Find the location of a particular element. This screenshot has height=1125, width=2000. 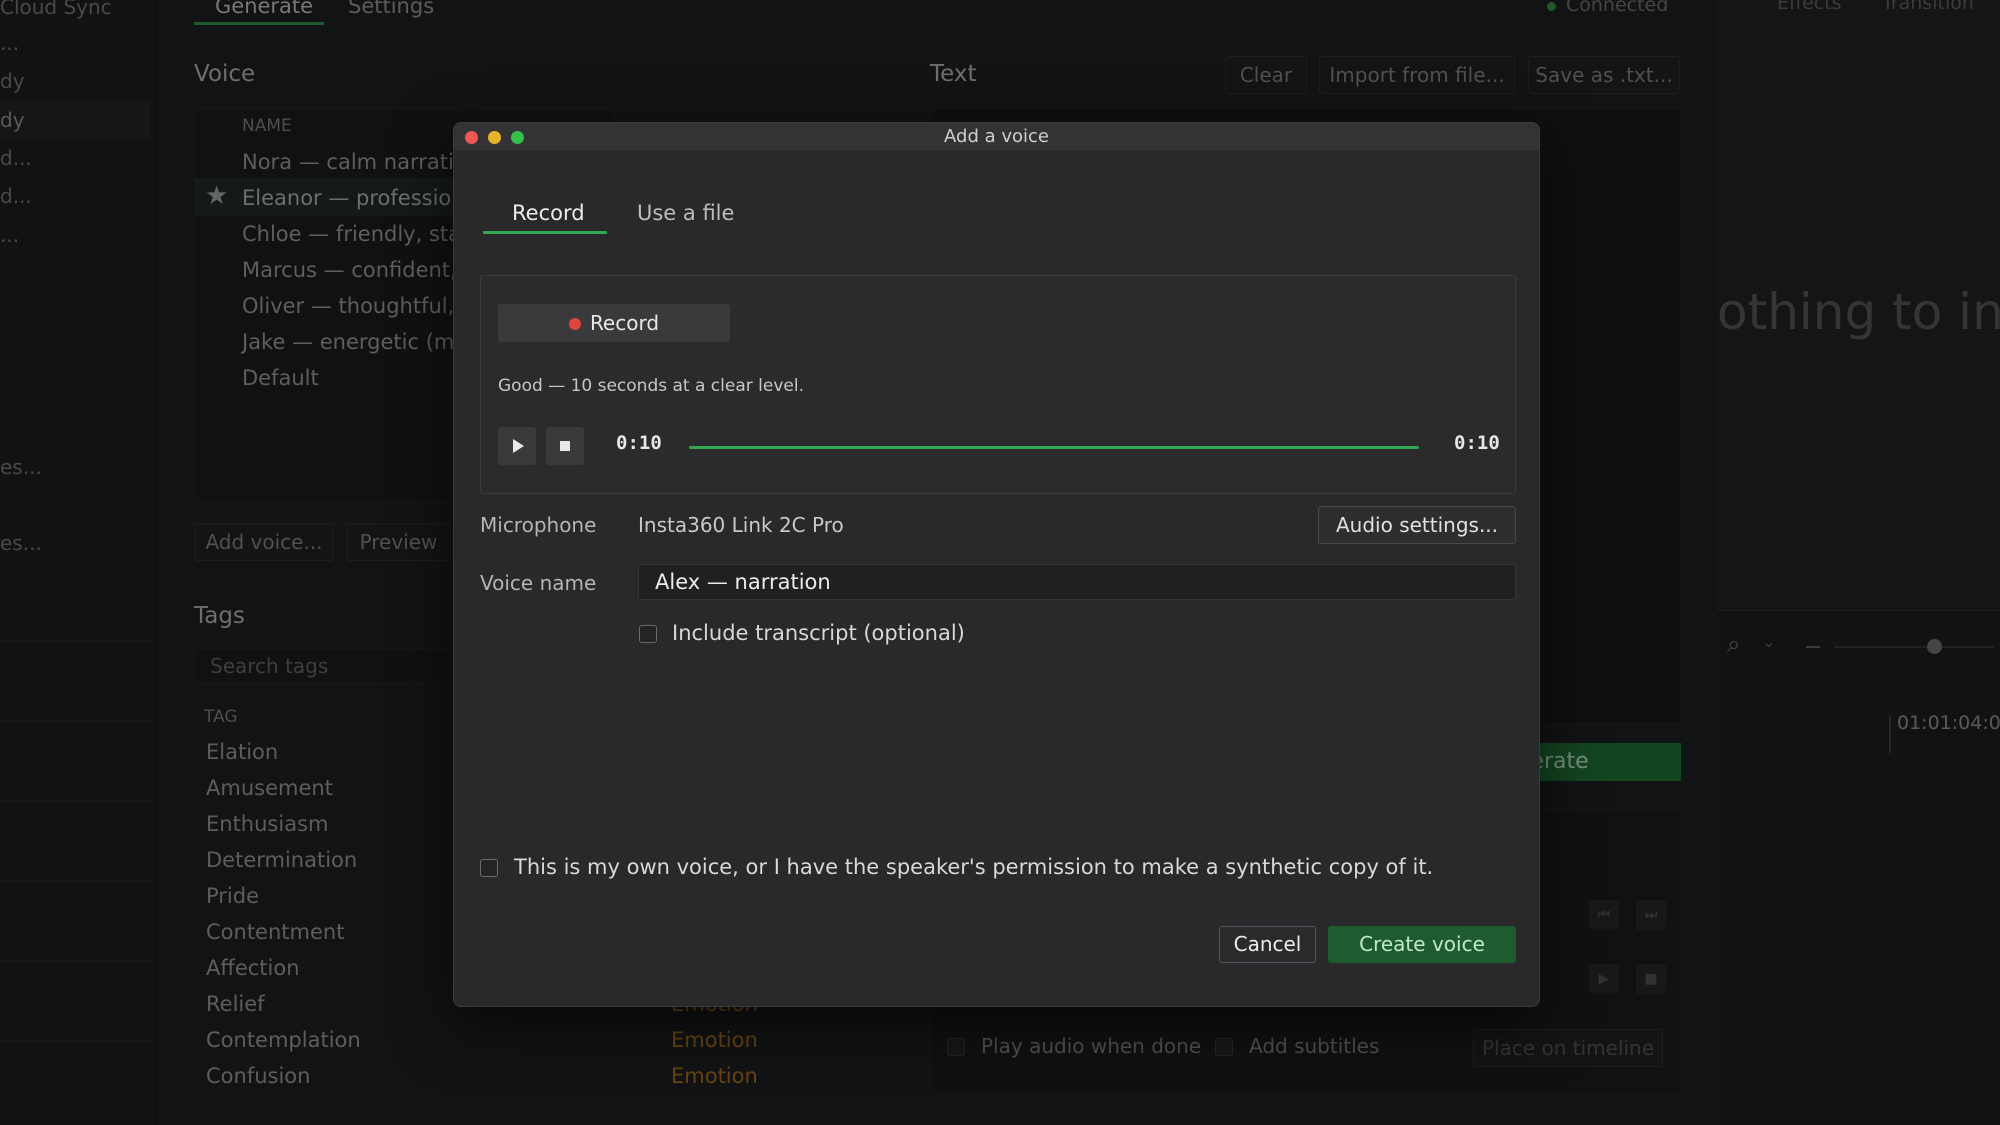

playback-progress-fill is located at coordinates (1054, 447).